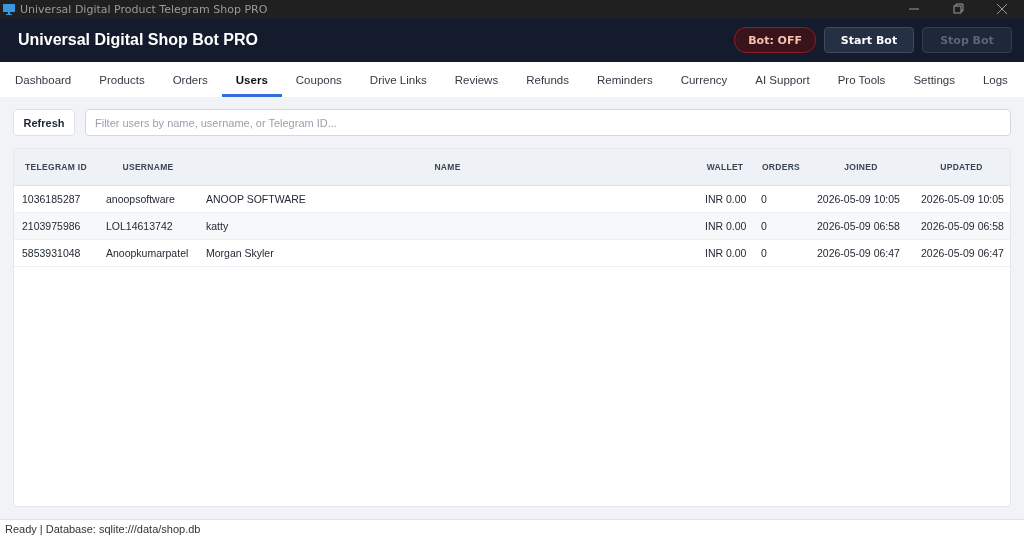 This screenshot has width=1024, height=537. I want to click on table-cell: katty, so click(447, 226).